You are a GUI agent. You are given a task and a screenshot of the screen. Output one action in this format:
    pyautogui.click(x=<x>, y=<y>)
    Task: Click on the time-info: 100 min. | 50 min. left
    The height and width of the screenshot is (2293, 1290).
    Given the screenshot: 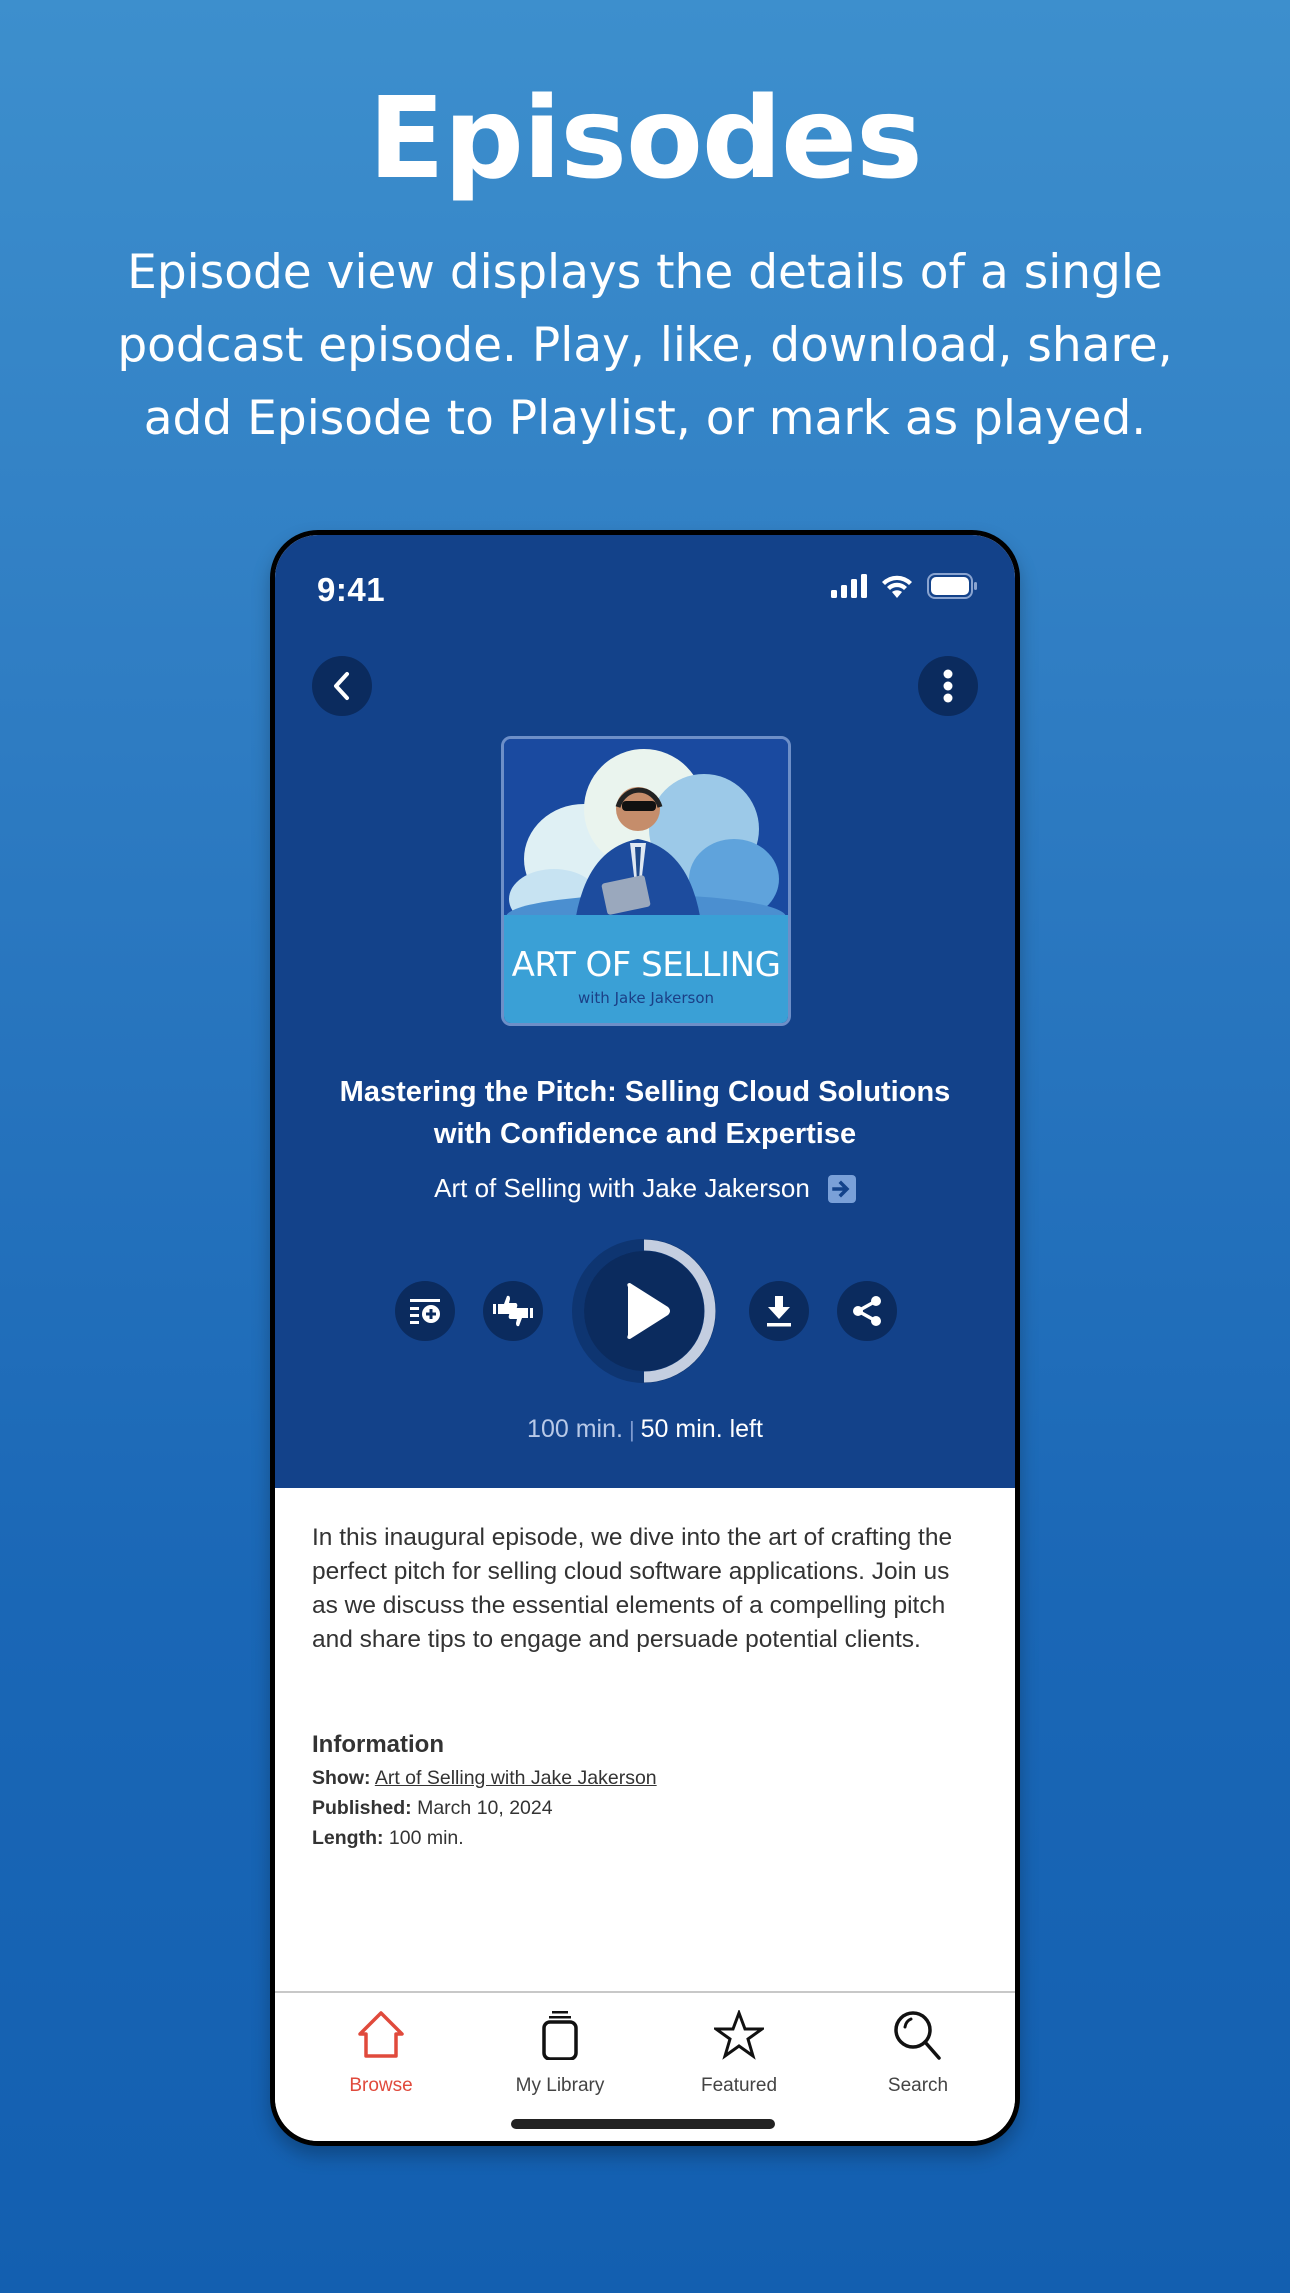 What is the action you would take?
    pyautogui.click(x=645, y=1429)
    